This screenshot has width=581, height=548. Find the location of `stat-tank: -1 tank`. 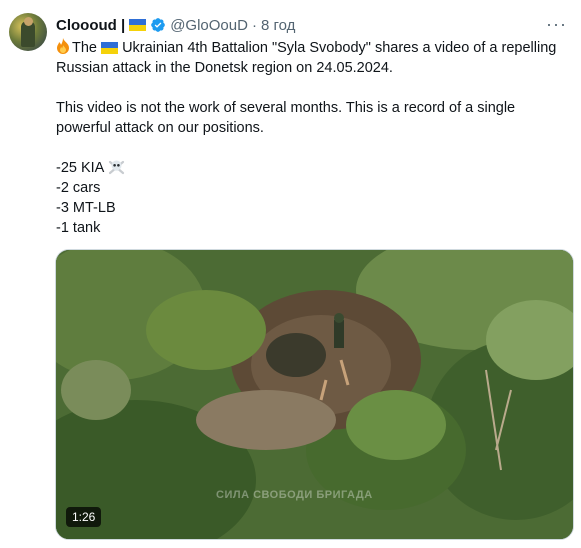

stat-tank: -1 tank is located at coordinates (78, 228).